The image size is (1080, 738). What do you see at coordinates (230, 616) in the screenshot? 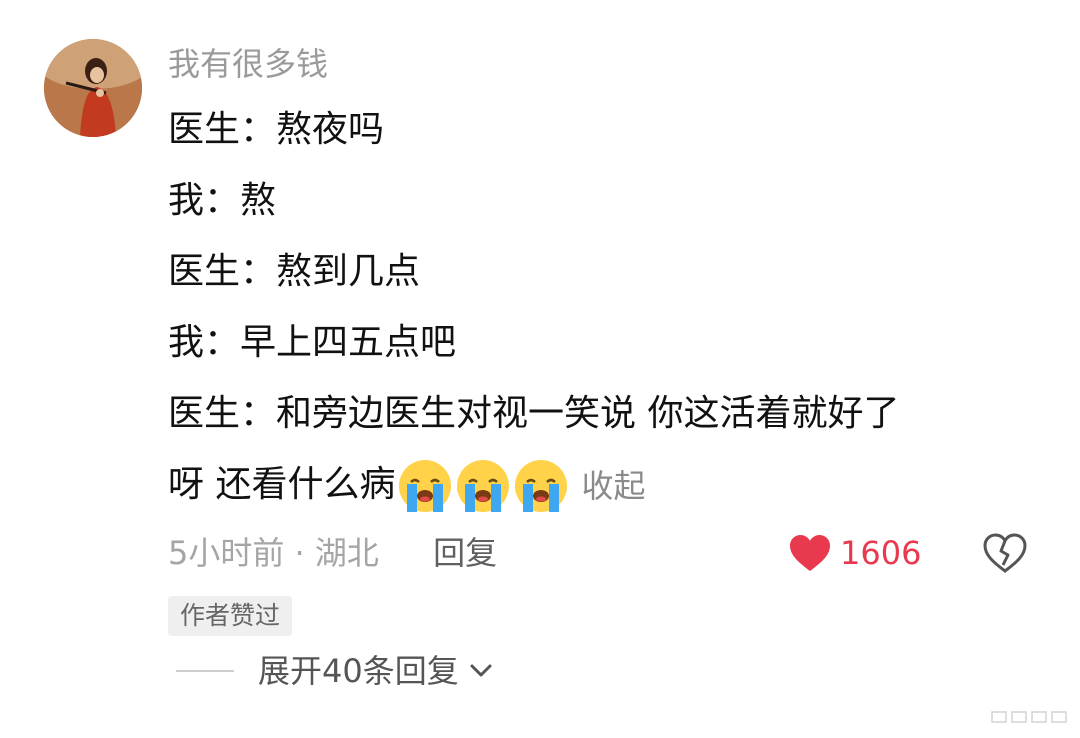
I see `author-liked-badge: 作者赞过` at bounding box center [230, 616].